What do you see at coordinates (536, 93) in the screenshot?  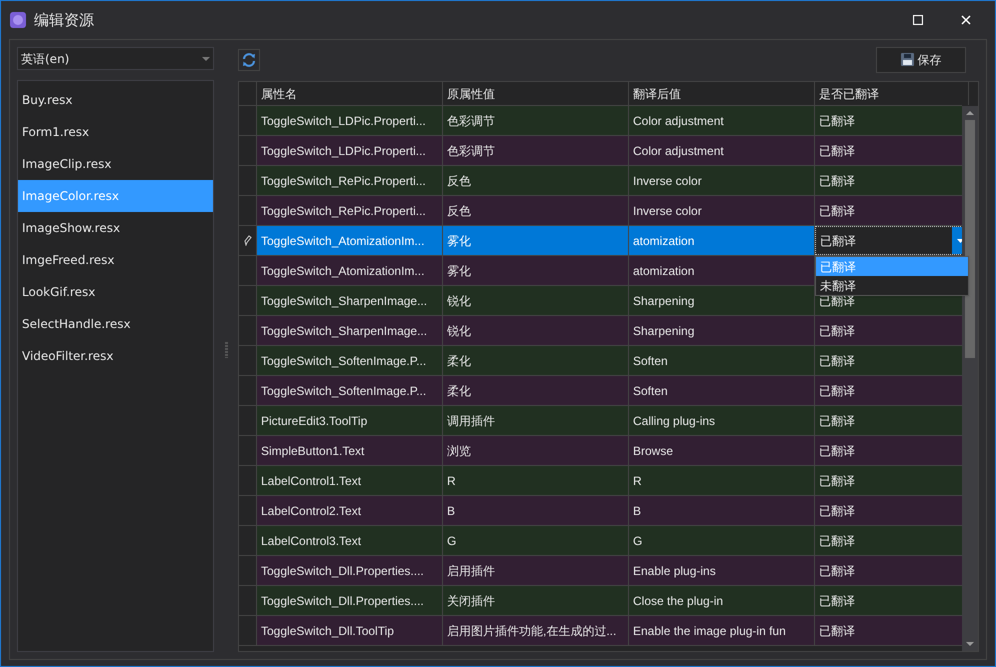 I see `column-header: 原属性值` at bounding box center [536, 93].